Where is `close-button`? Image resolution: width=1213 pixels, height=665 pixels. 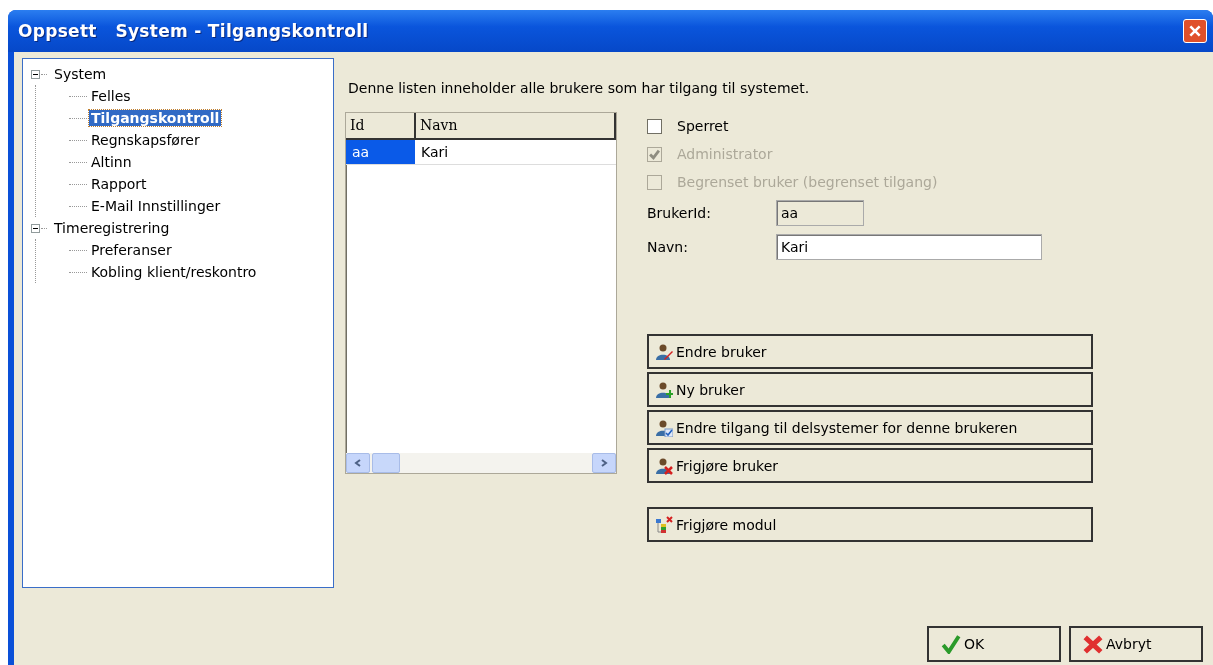 close-button is located at coordinates (1195, 31).